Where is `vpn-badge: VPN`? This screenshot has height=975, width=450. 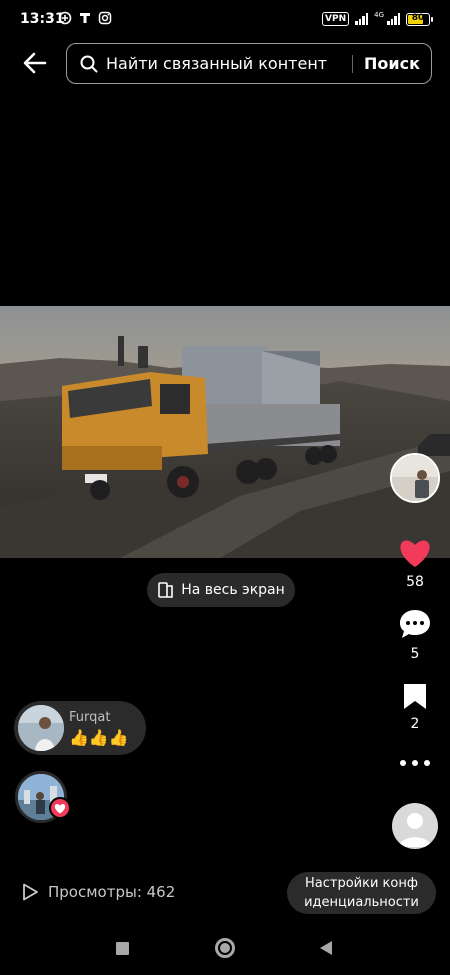 vpn-badge: VPN is located at coordinates (336, 19).